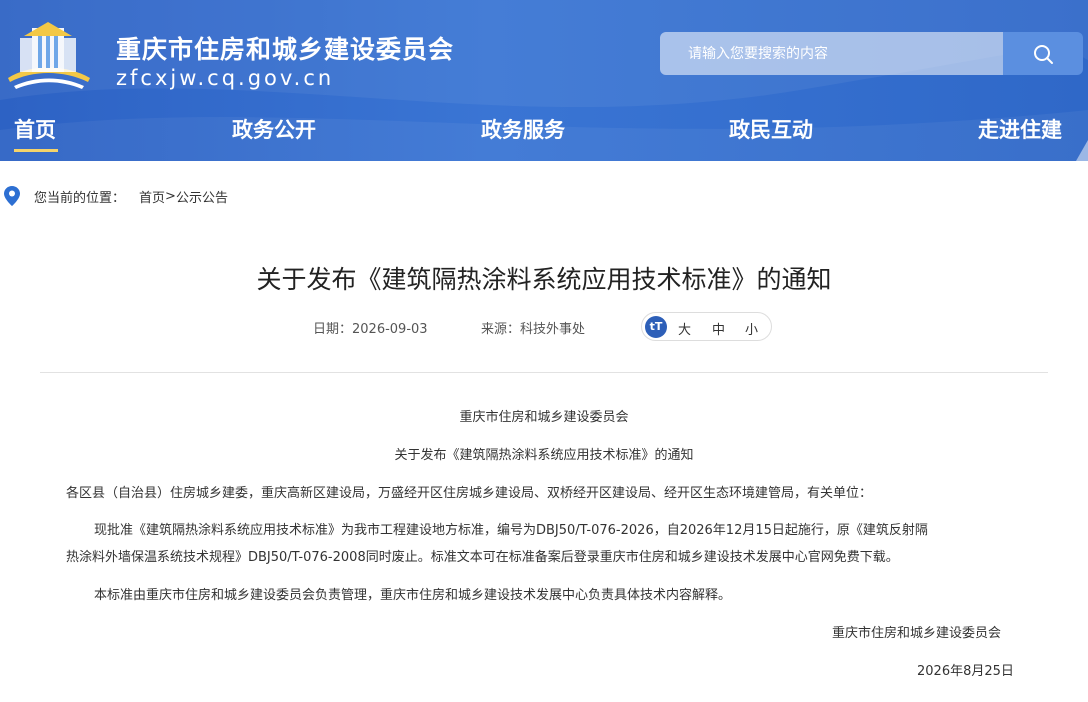 The width and height of the screenshot is (1088, 702). What do you see at coordinates (771, 129) in the screenshot?
I see `nav-item-interaction: 政民互动` at bounding box center [771, 129].